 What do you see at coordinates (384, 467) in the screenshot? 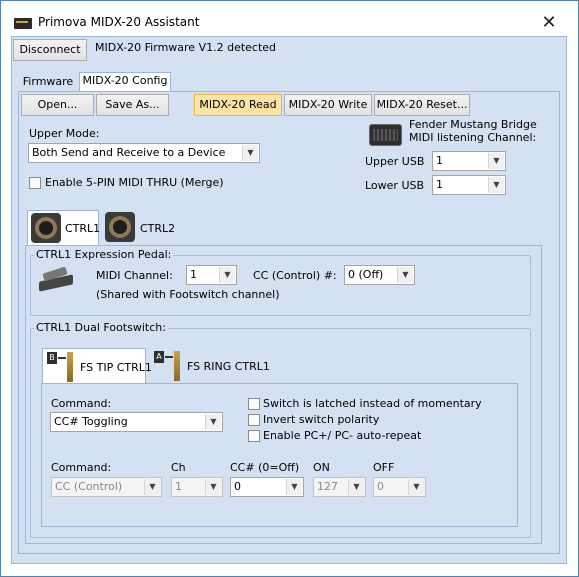
I see `row-off-label: OFF` at bounding box center [384, 467].